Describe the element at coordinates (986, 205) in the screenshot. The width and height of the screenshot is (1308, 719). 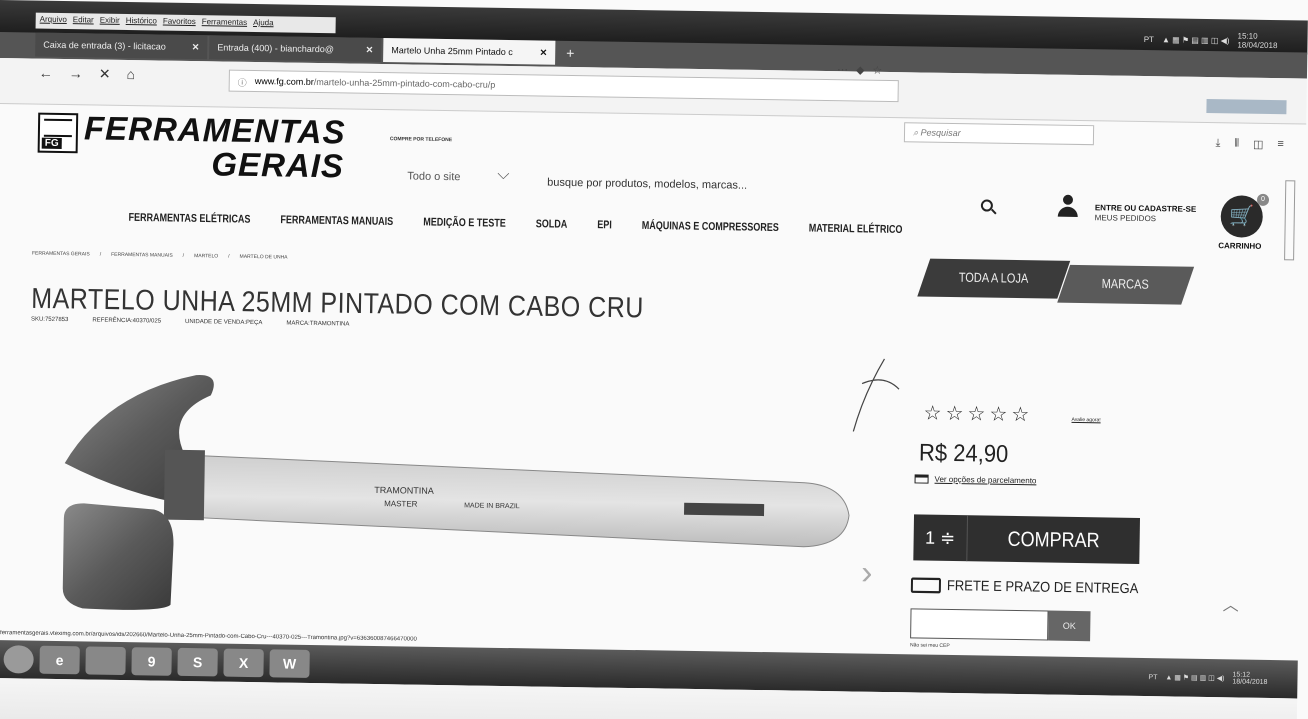
I see `search-icon` at that location.